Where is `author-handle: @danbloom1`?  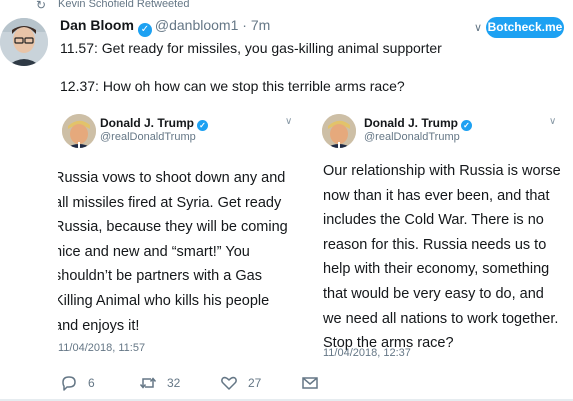
author-handle: @danbloom1 is located at coordinates (197, 25).